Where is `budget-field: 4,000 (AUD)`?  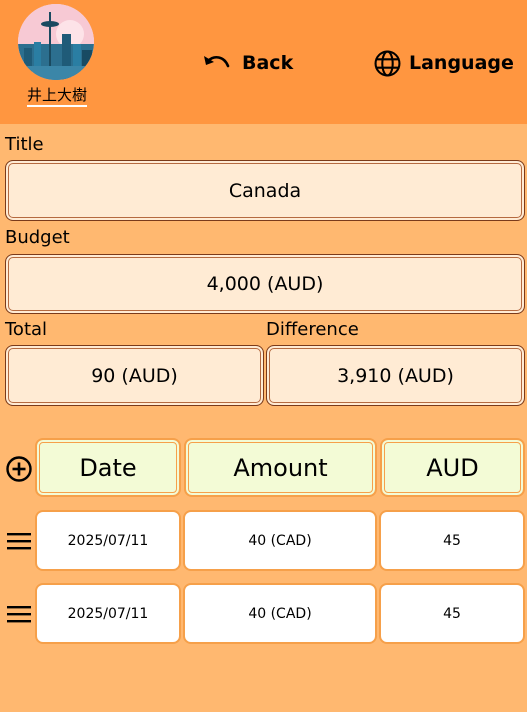
budget-field: 4,000 (AUD) is located at coordinates (265, 284).